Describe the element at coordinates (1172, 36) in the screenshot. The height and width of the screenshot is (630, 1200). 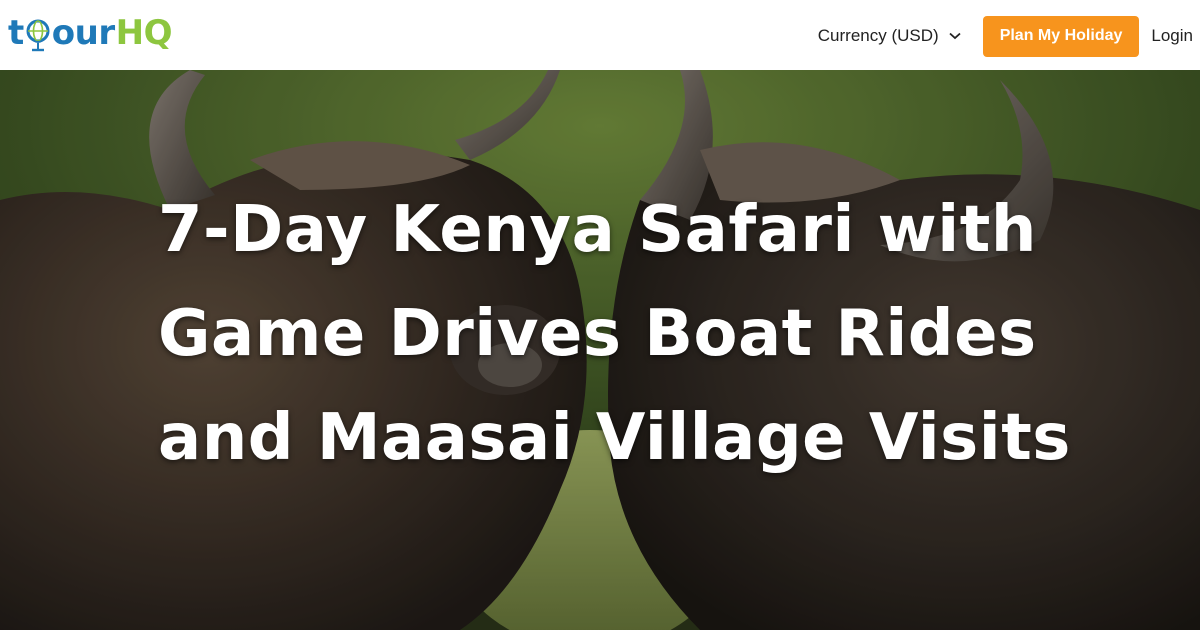
I see `login-link: Login` at that location.